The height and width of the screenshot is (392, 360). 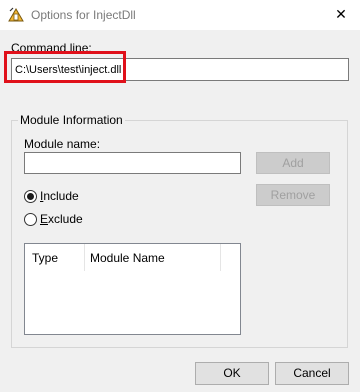 What do you see at coordinates (132, 163) in the screenshot?
I see `module-name-input` at bounding box center [132, 163].